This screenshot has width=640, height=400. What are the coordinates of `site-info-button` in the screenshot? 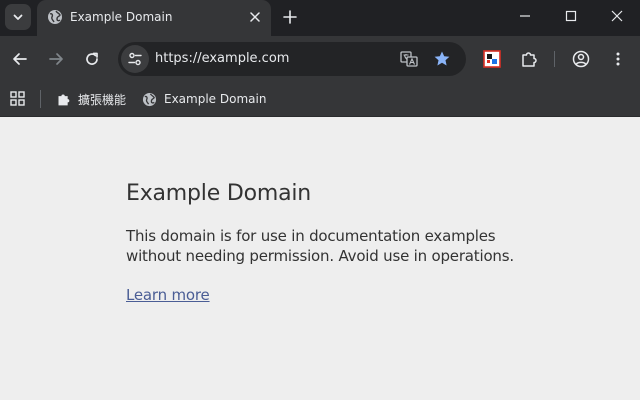 It's located at (135, 59).